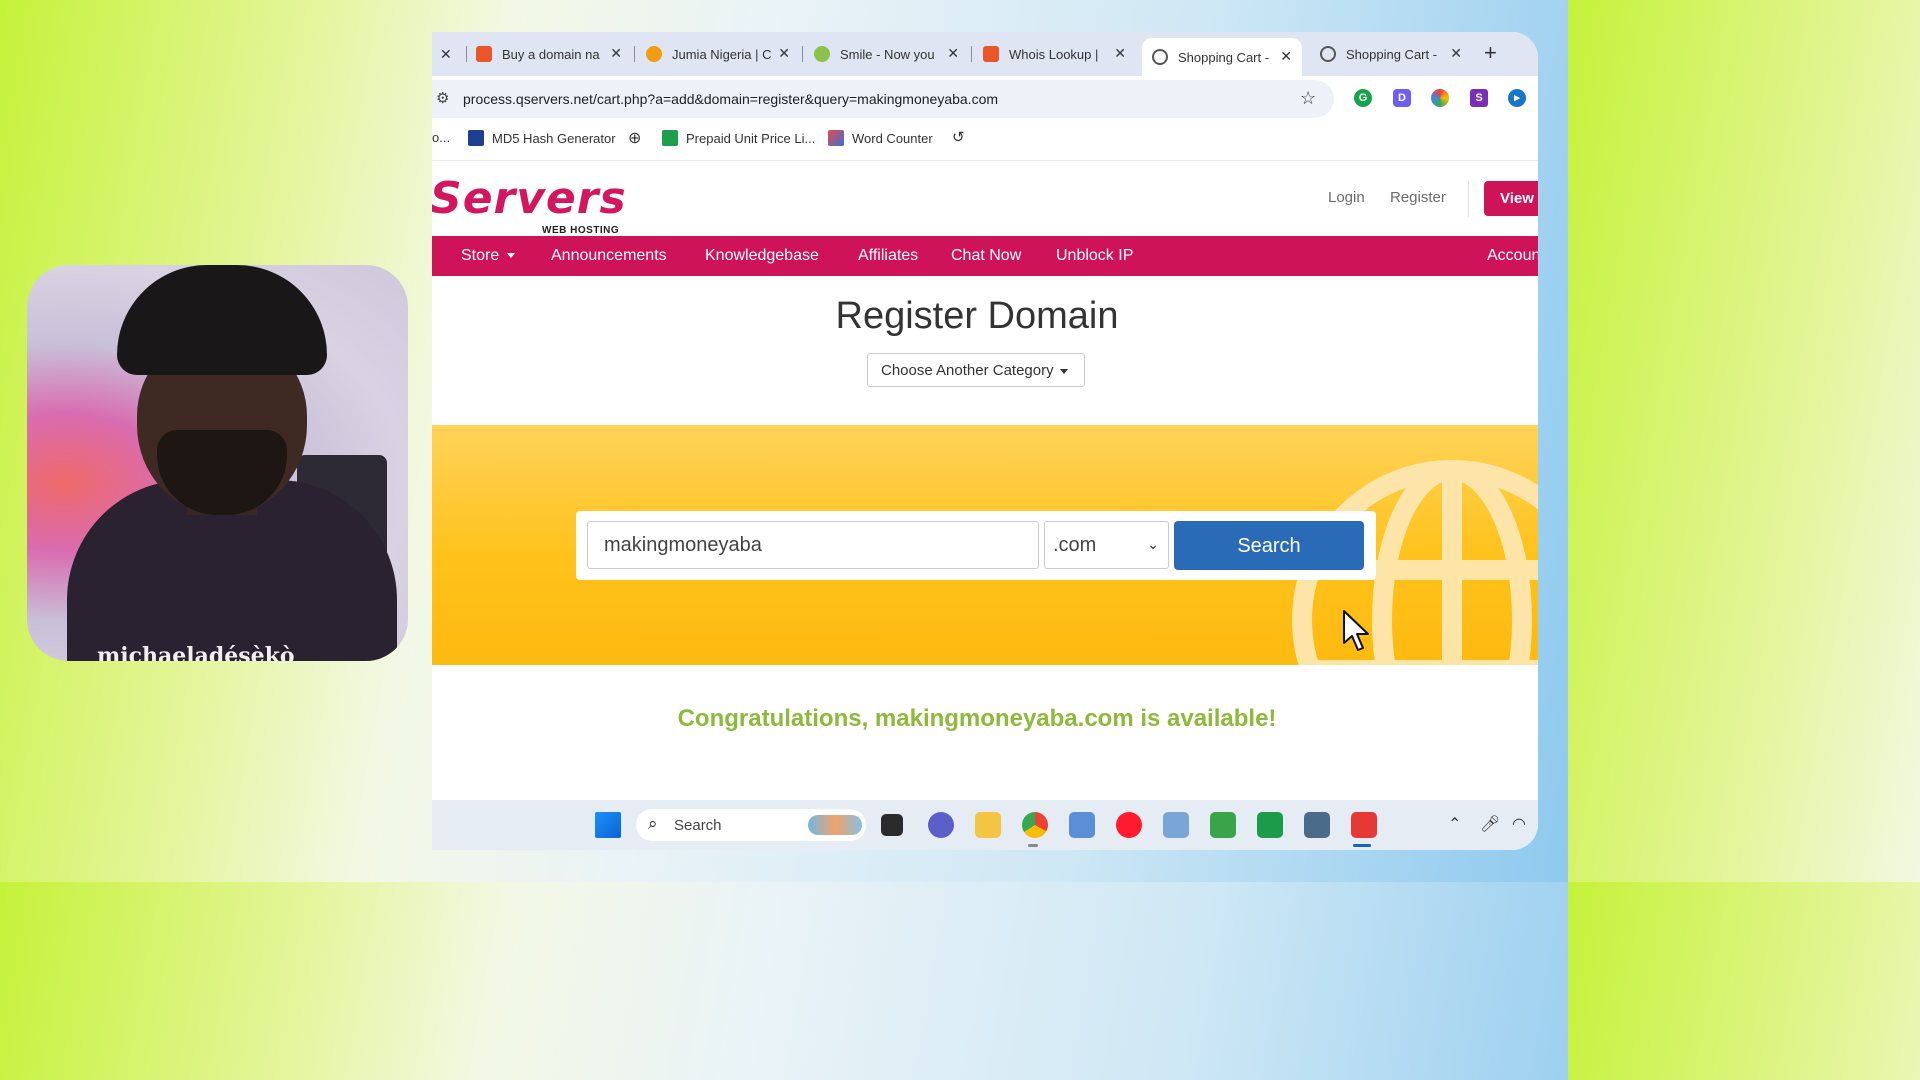 This screenshot has height=1080, width=1920. I want to click on chevron-down-icon: ⌄, so click(1153, 544).